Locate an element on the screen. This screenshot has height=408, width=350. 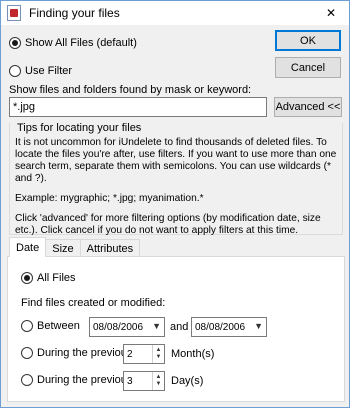
tab-attributes: Attributes is located at coordinates (110, 248).